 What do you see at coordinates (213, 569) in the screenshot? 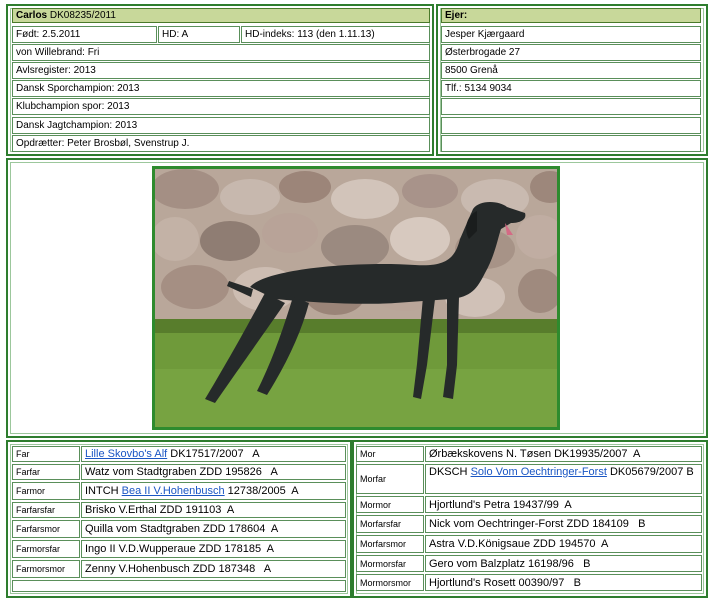
I see `pedigree-value-farmorsmor: Zenny V.Hohenbusch ZDD 187348 A` at bounding box center [213, 569].